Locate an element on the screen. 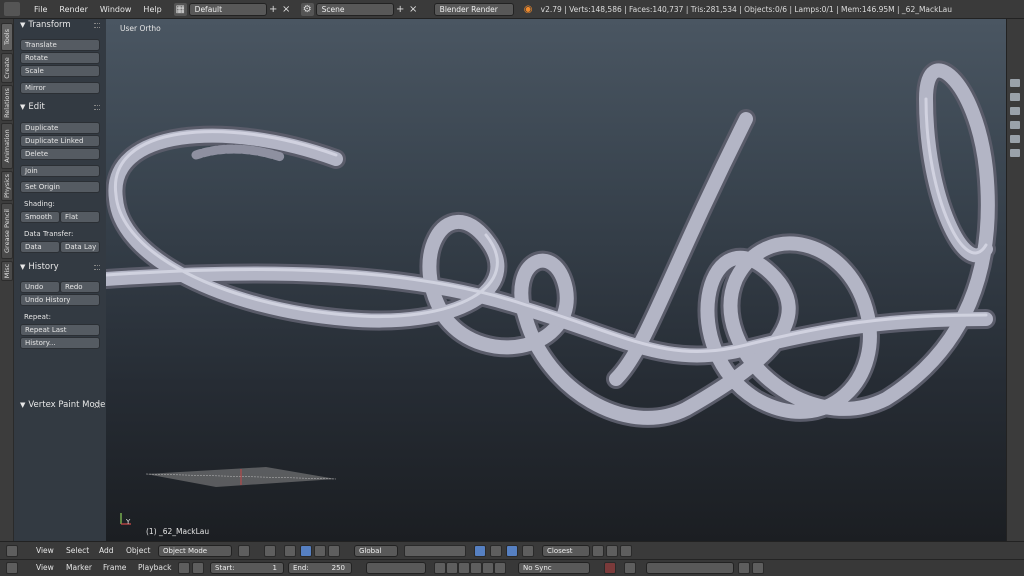  jump-keyframe-back-icon is located at coordinates (452, 568).